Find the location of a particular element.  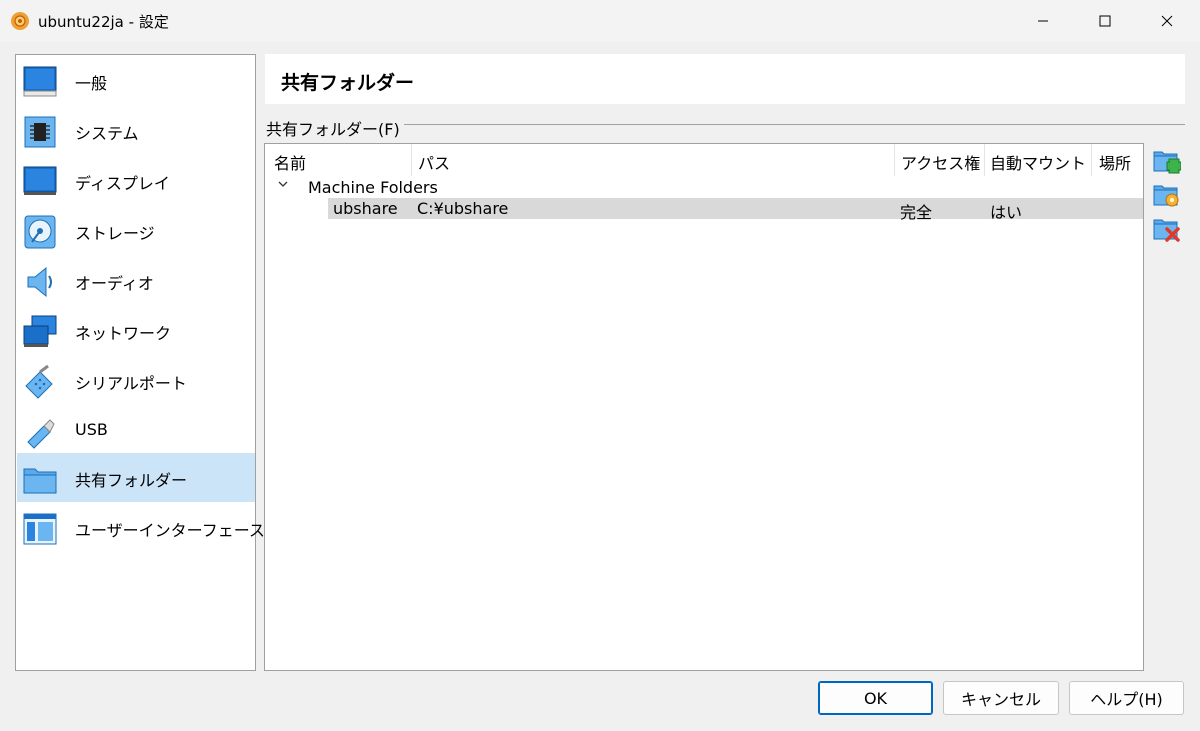

group-divider is located at coordinates (794, 124).